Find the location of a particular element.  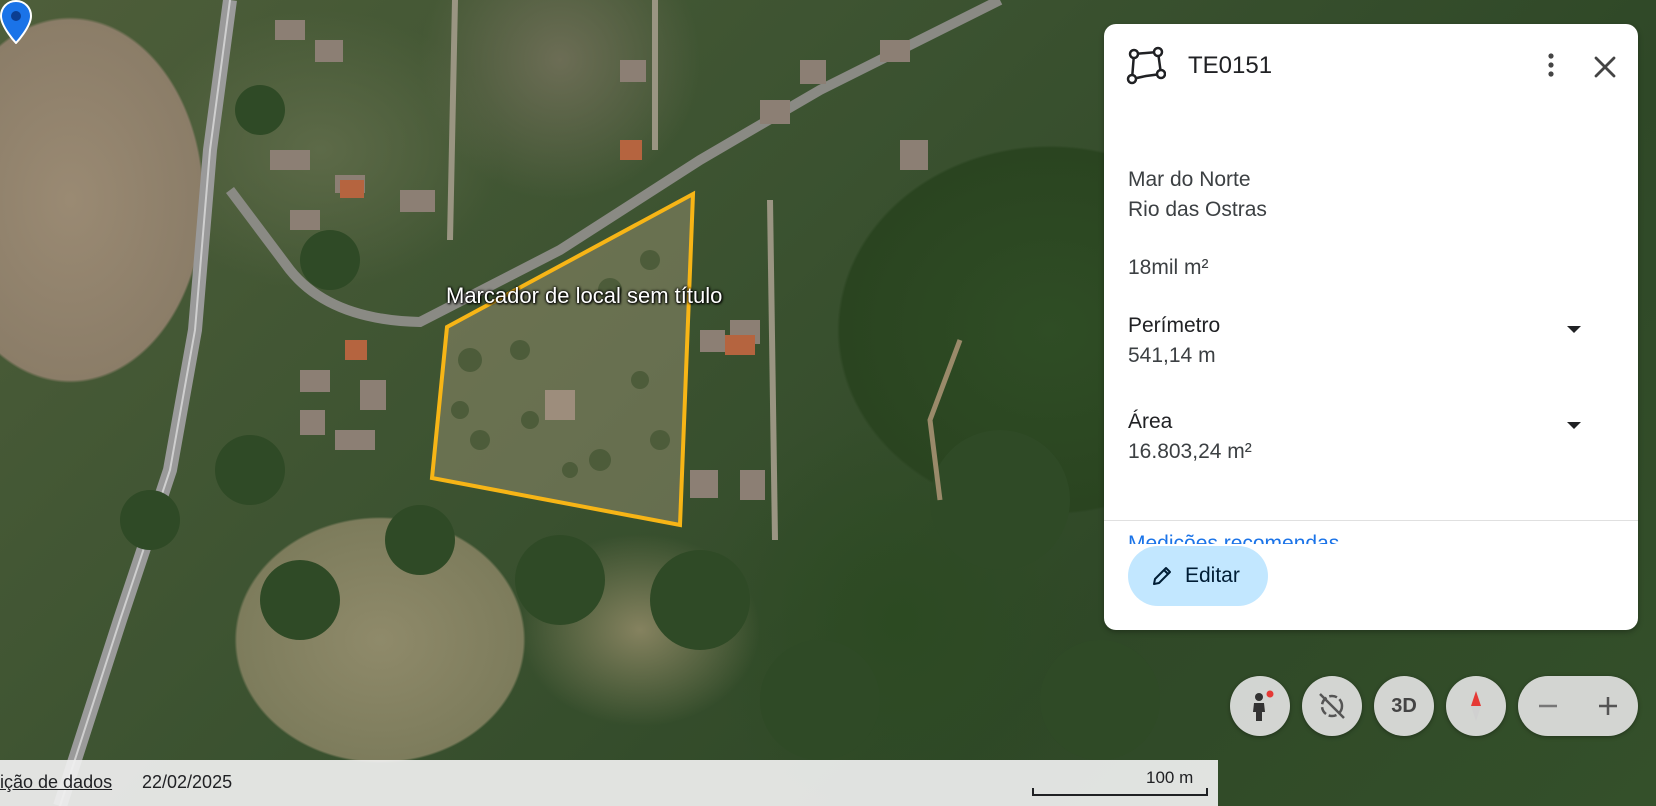

zoom-in-button is located at coordinates (1608, 706).